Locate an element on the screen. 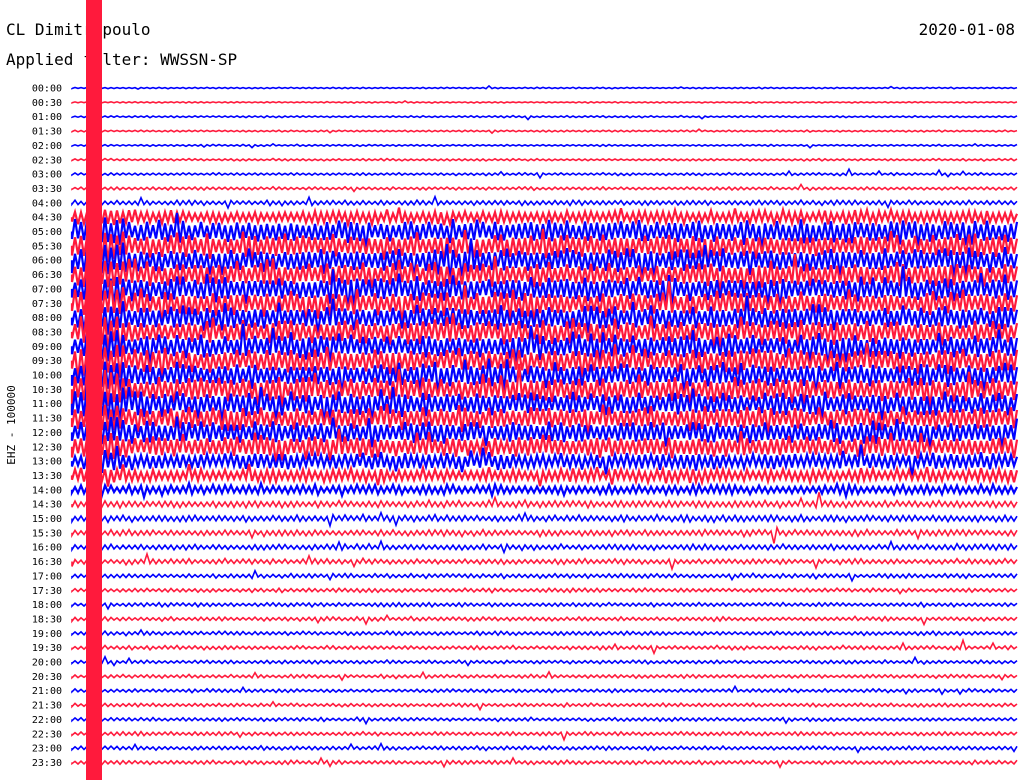  hour-label: 13:00 is located at coordinates (47, 462).